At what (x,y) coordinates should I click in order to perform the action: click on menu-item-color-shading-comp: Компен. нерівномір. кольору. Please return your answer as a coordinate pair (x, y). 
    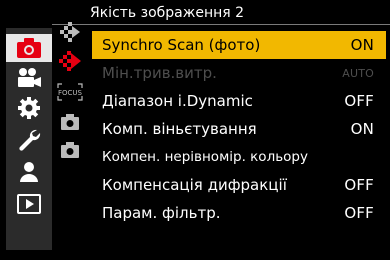
    Looking at the image, I should click on (239, 157).